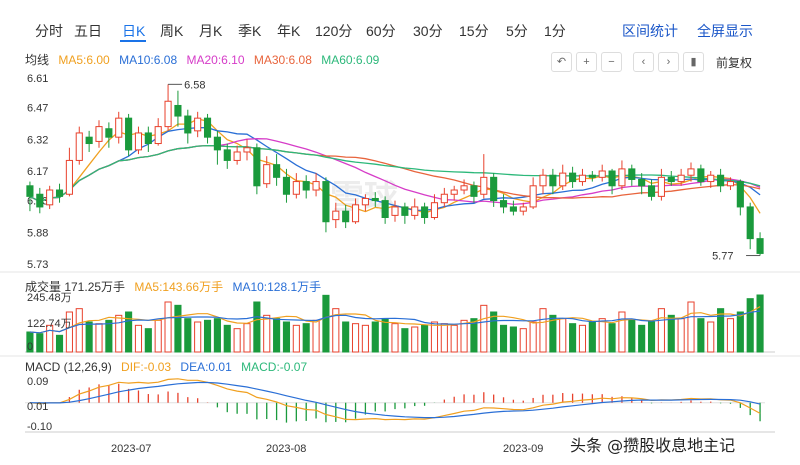 The height and width of the screenshot is (465, 800). I want to click on dea-line, so click(395, 400).